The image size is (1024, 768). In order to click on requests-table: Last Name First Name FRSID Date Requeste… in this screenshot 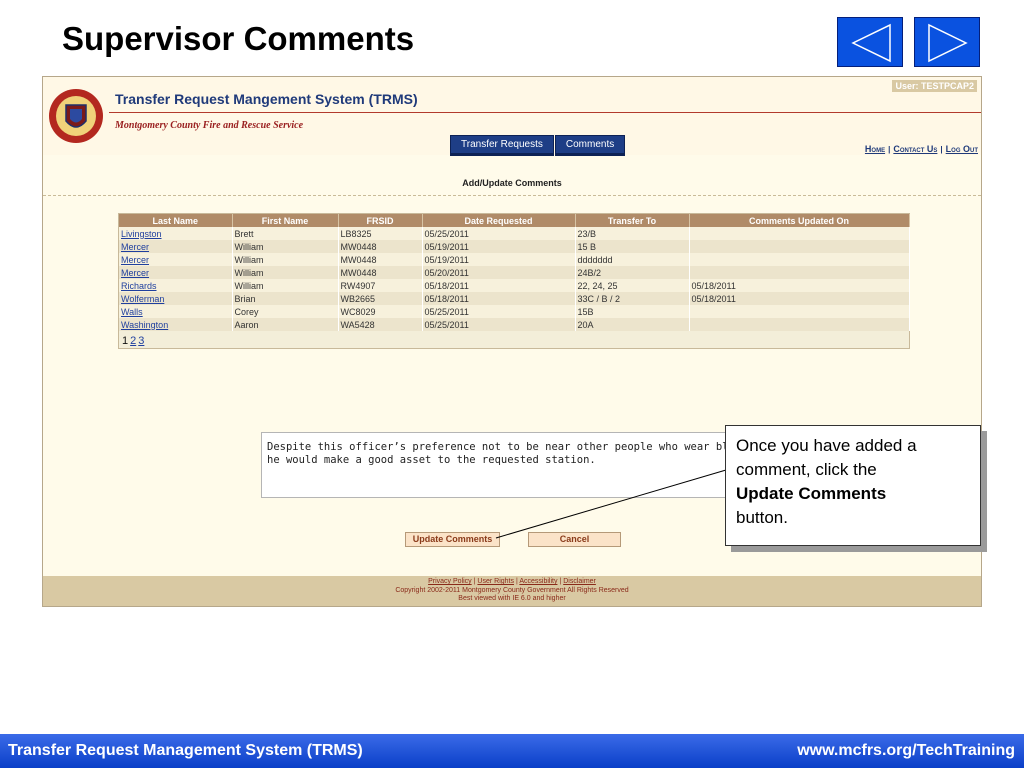, I will do `click(514, 272)`.